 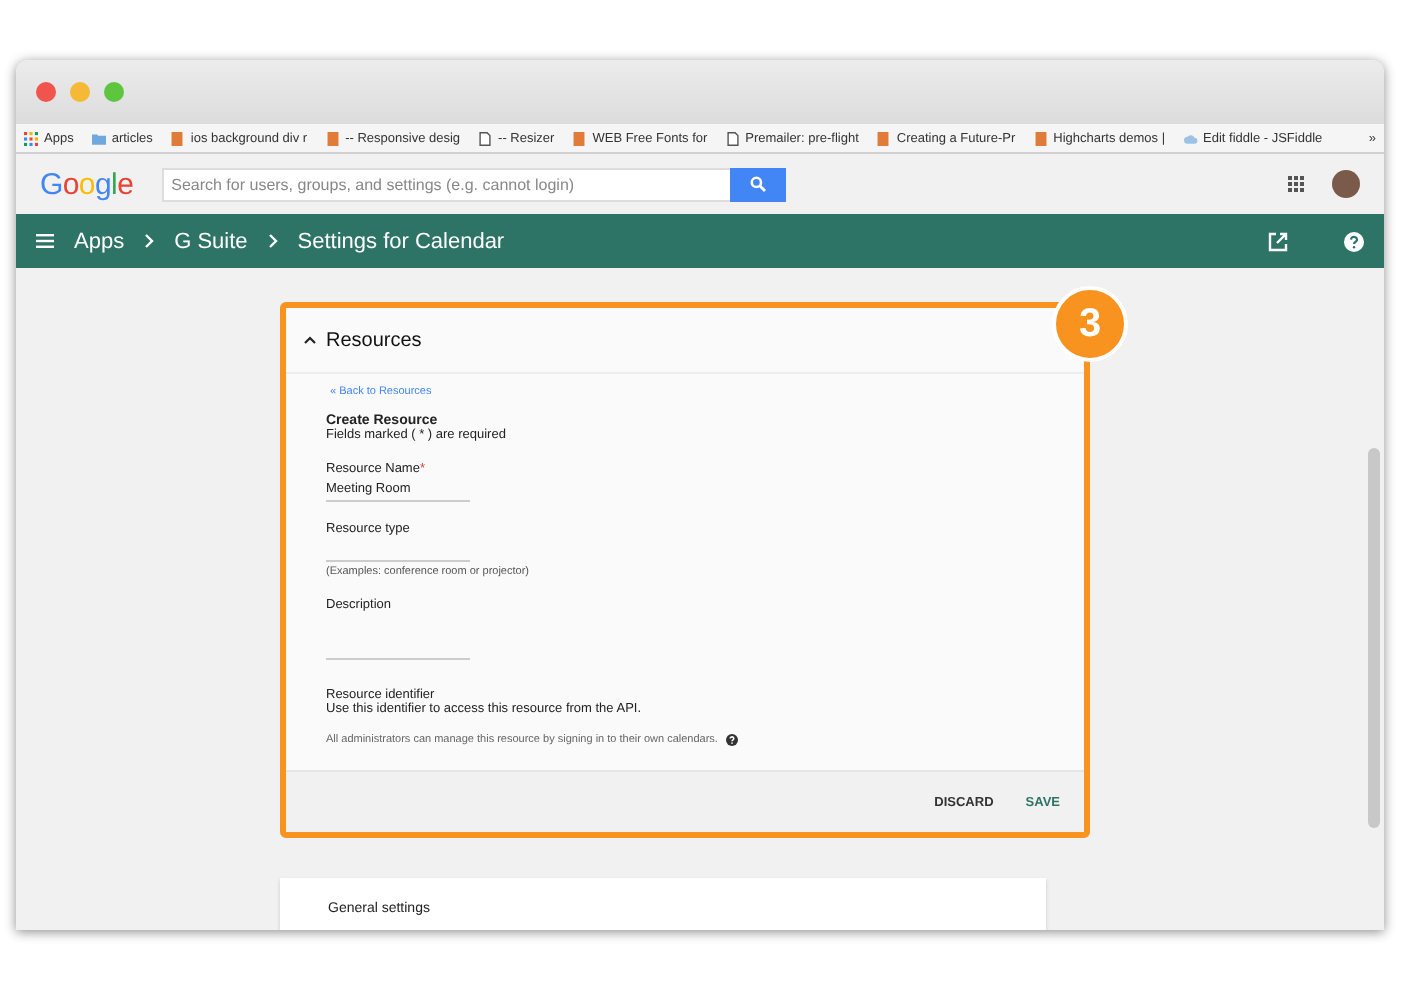 What do you see at coordinates (98, 138) in the screenshot?
I see `folder-icon` at bounding box center [98, 138].